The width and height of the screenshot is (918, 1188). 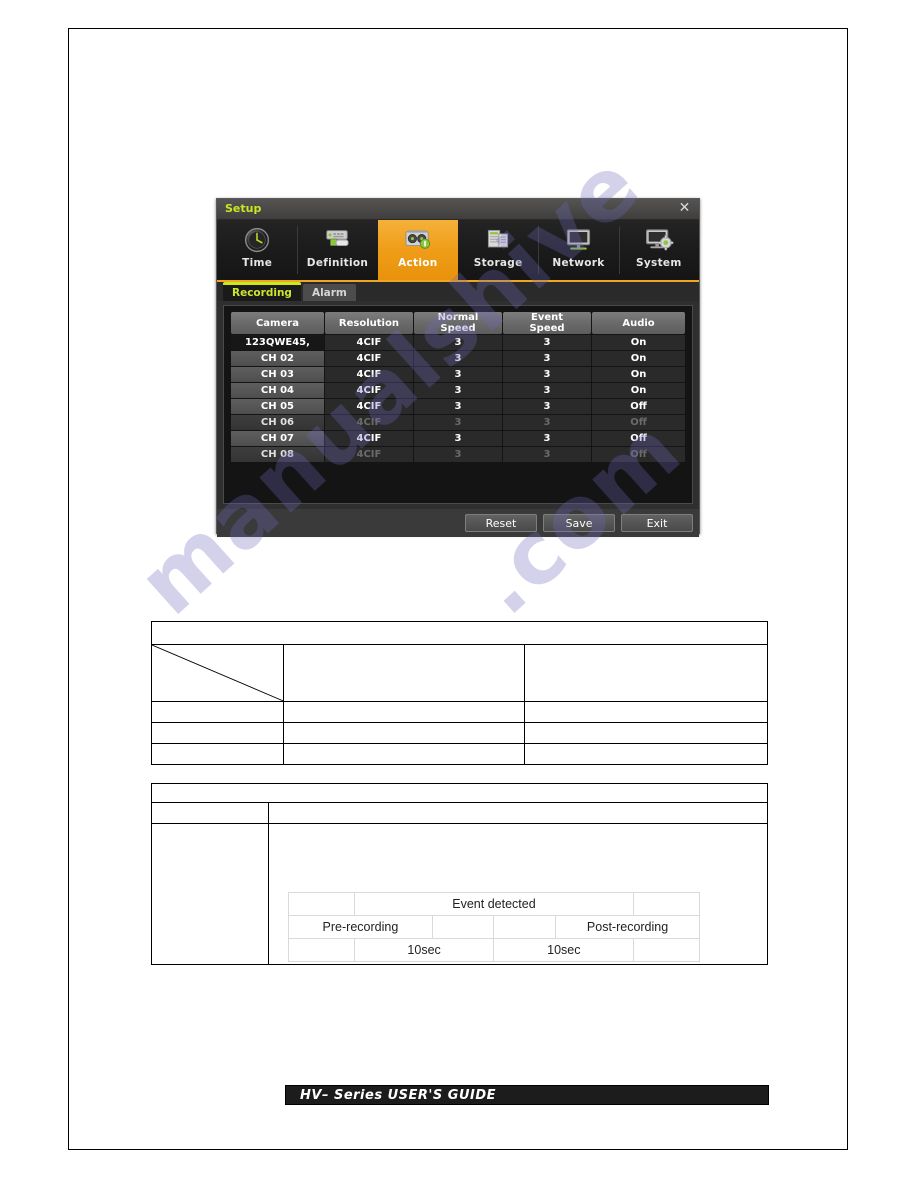 I want to click on nav-item-time: Time, so click(x=257, y=250).